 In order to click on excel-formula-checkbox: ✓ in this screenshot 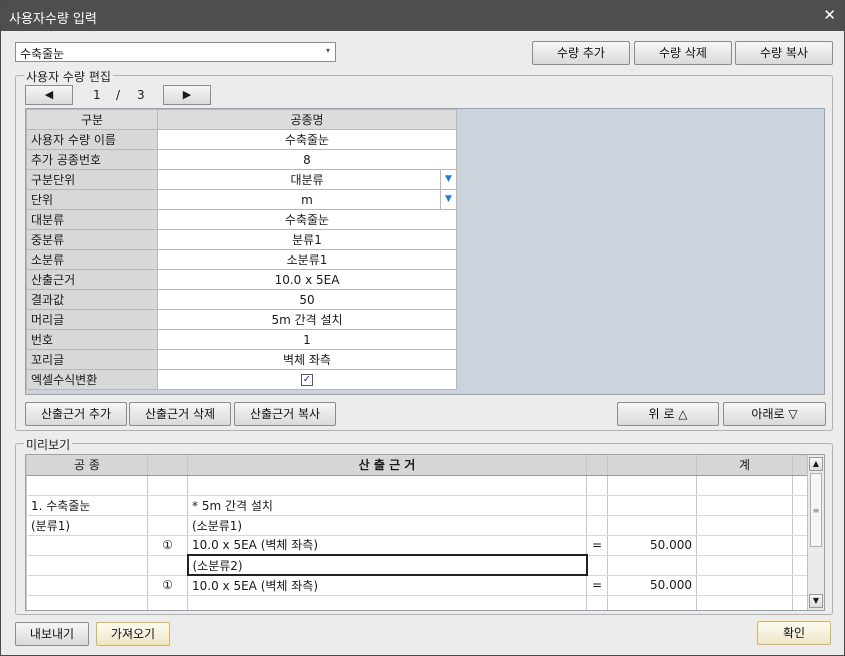, I will do `click(307, 380)`.